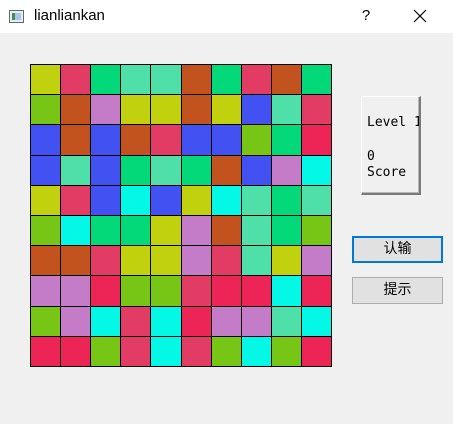  I want to click on give-up-button: 认输, so click(397, 249).